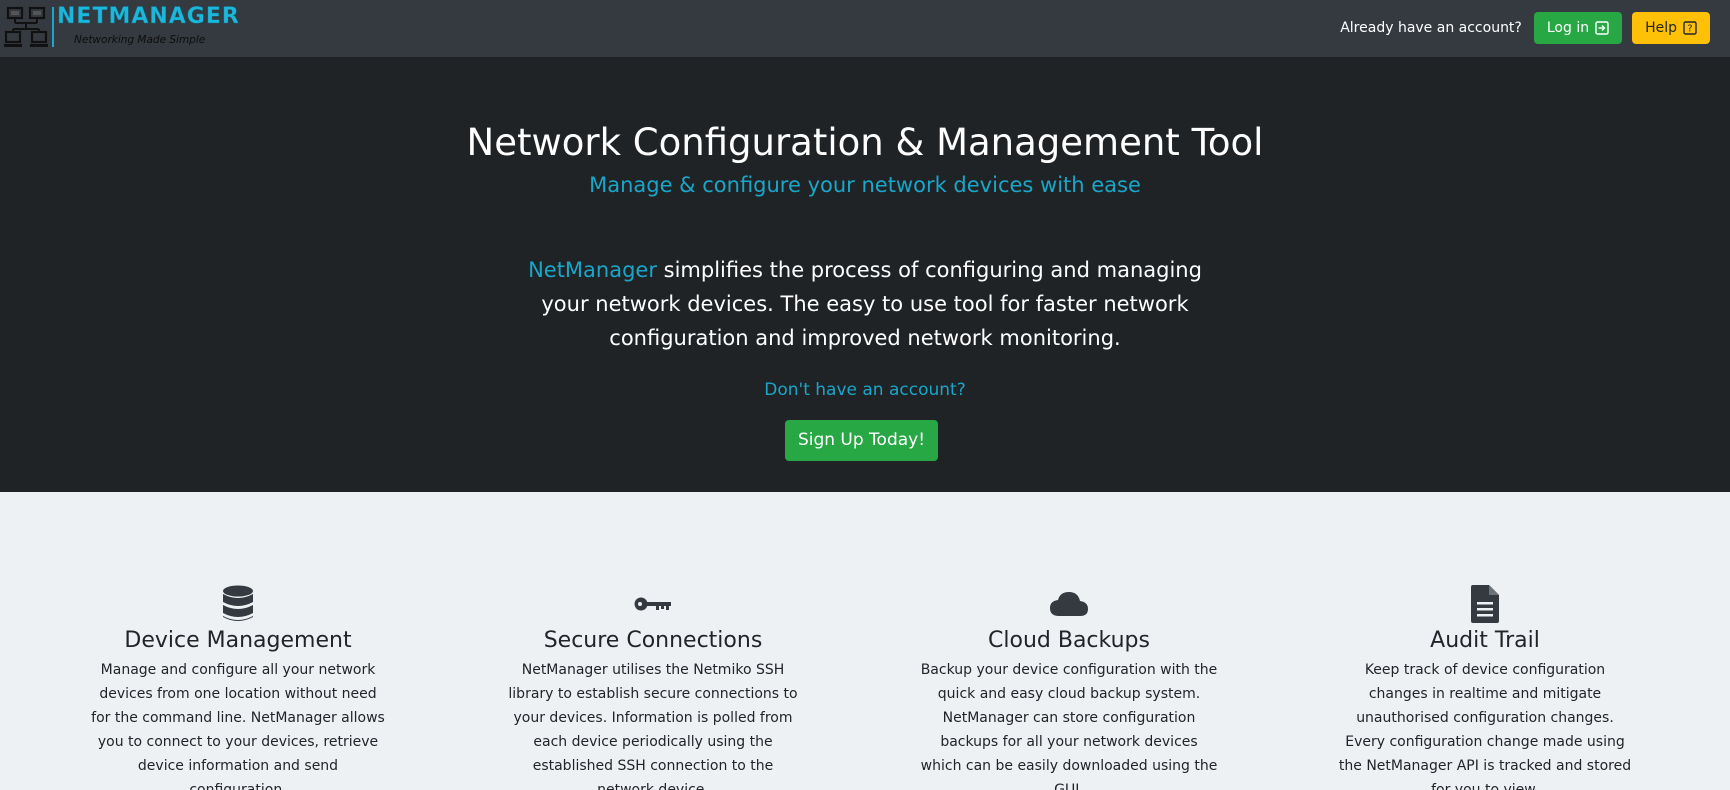 Image resolution: width=1730 pixels, height=790 pixels. Describe the element at coordinates (653, 640) in the screenshot. I see `feature-title: Secure Connections` at that location.